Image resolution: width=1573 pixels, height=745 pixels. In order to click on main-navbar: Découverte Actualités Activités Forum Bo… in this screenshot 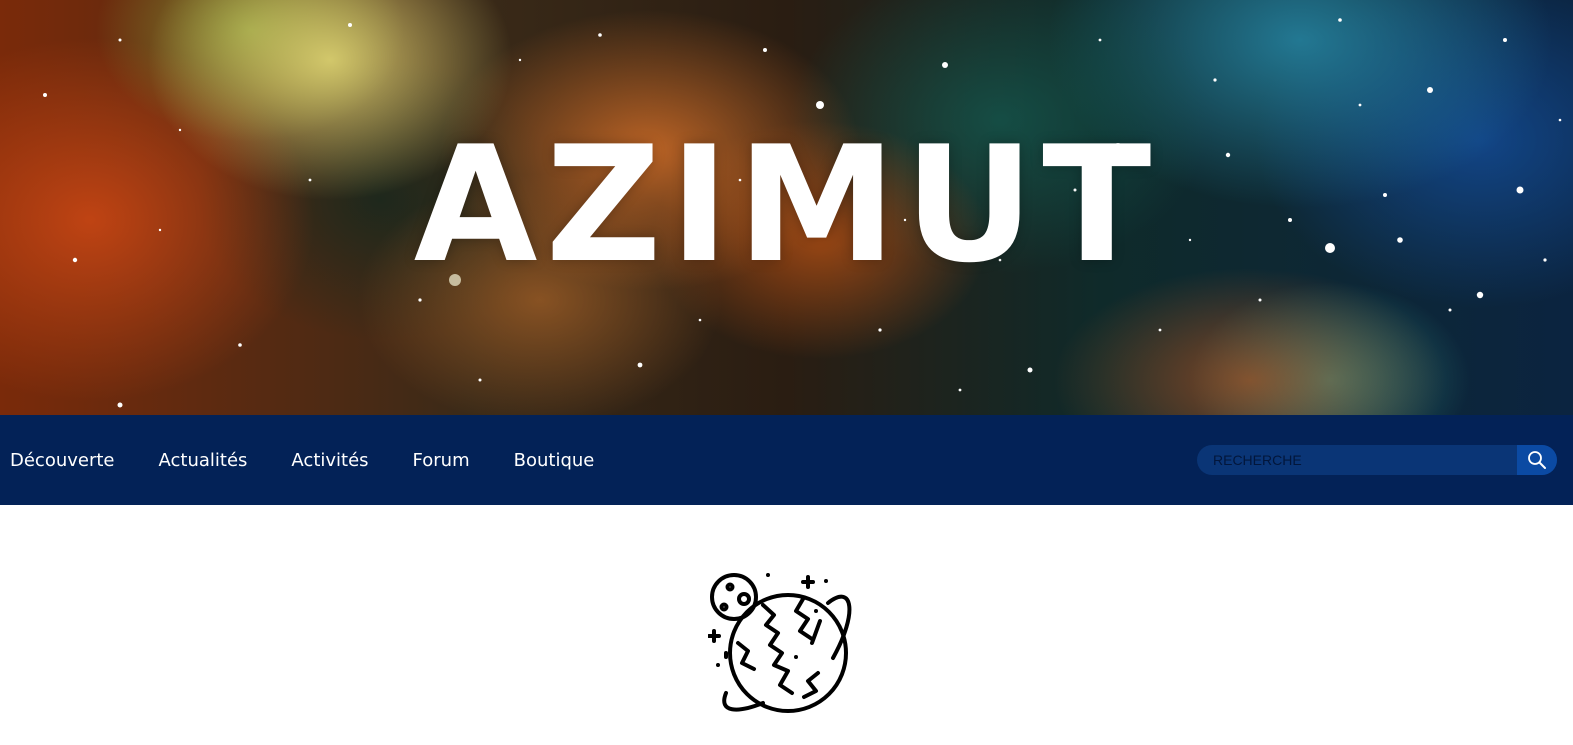, I will do `click(786, 460)`.